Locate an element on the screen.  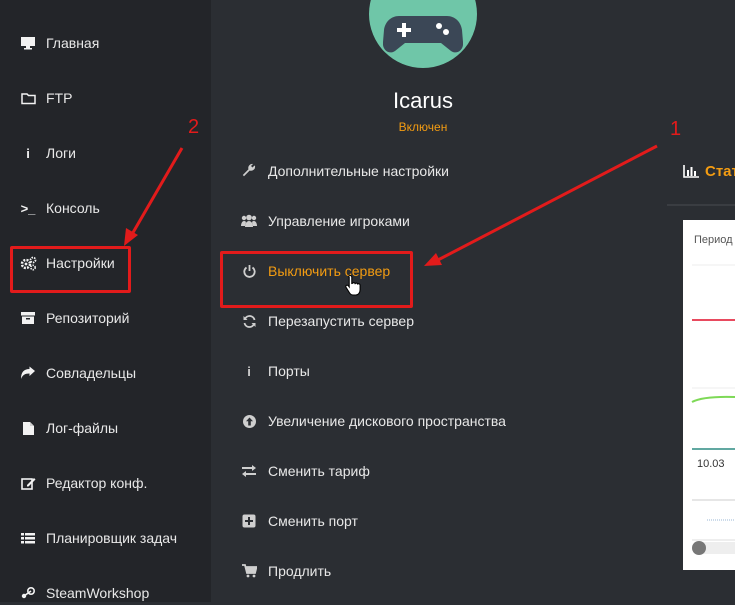
menu-item-additional-settings: Дополнительные настройки is located at coordinates (344, 171).